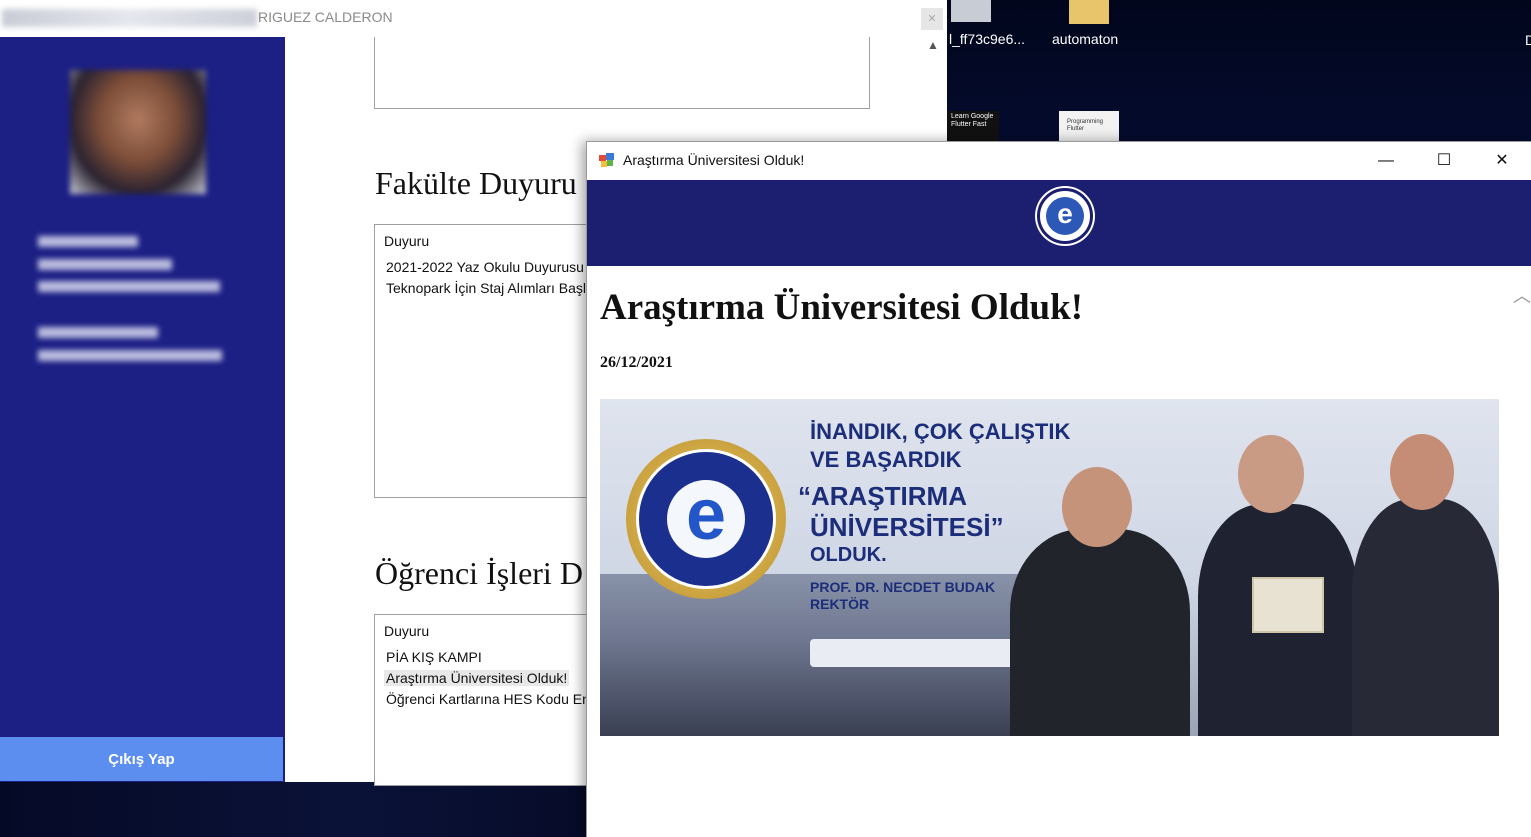 The width and height of the screenshot is (1531, 837). What do you see at coordinates (1271, 474) in the screenshot?
I see `person-center-head` at bounding box center [1271, 474].